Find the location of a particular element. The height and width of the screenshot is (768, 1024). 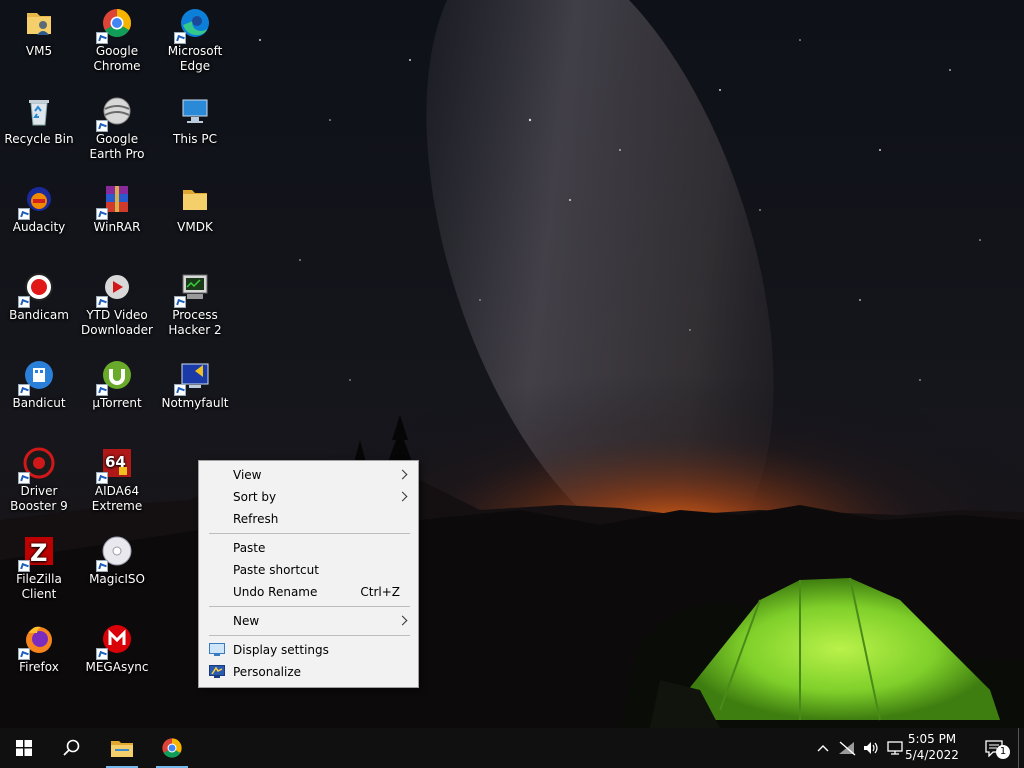

icon-label: MEGAsync is located at coordinates (117, 667).